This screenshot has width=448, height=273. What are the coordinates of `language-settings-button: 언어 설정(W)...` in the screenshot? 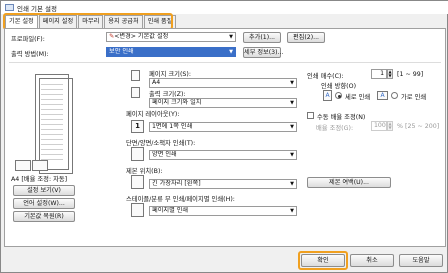 It's located at (44, 203).